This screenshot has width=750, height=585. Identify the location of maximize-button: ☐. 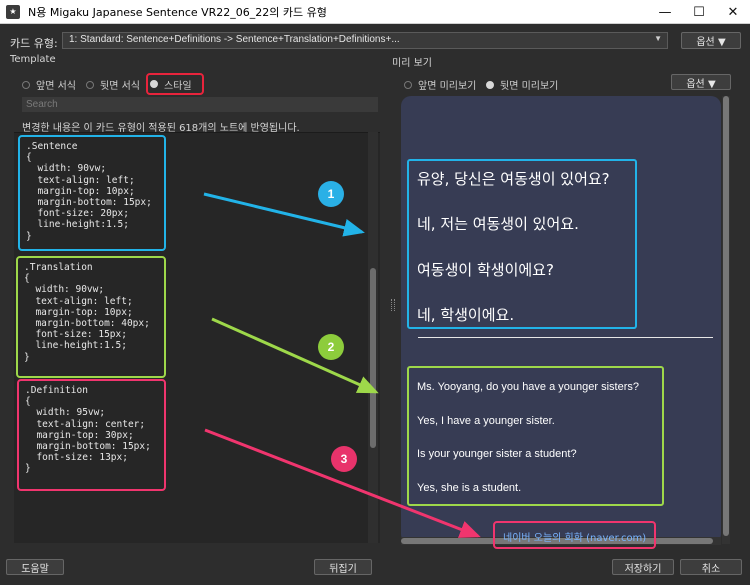
(699, 12).